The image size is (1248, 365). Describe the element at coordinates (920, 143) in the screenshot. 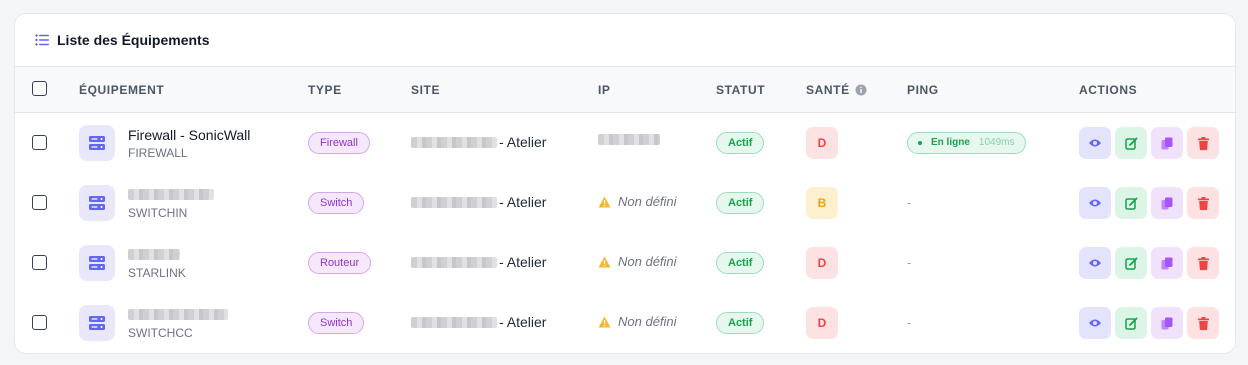

I see `online-dot-icon` at that location.